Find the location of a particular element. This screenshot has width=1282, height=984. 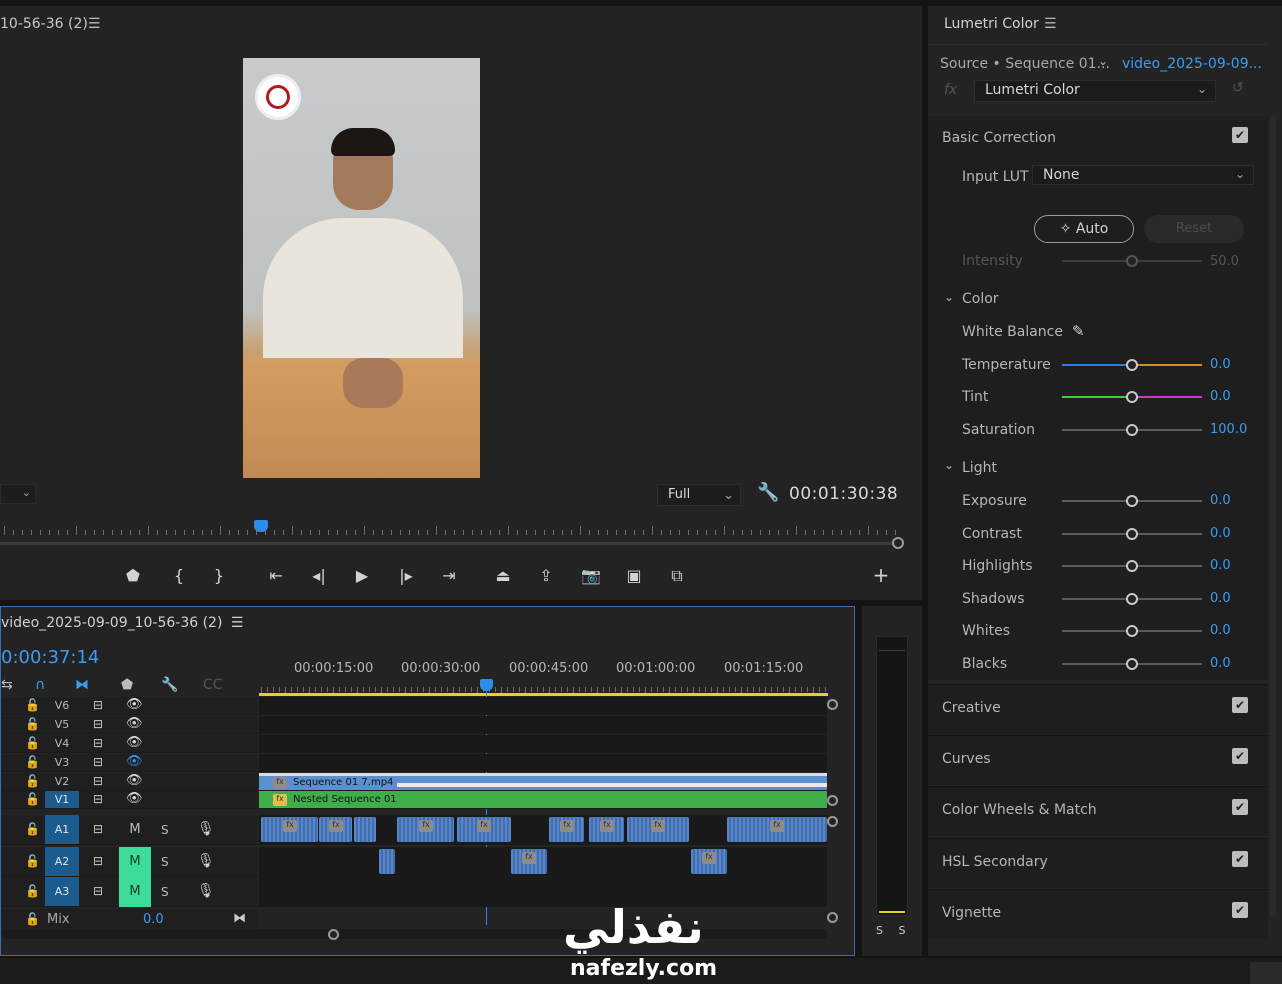

slider-value-whites: 0.0 is located at coordinates (1220, 630).